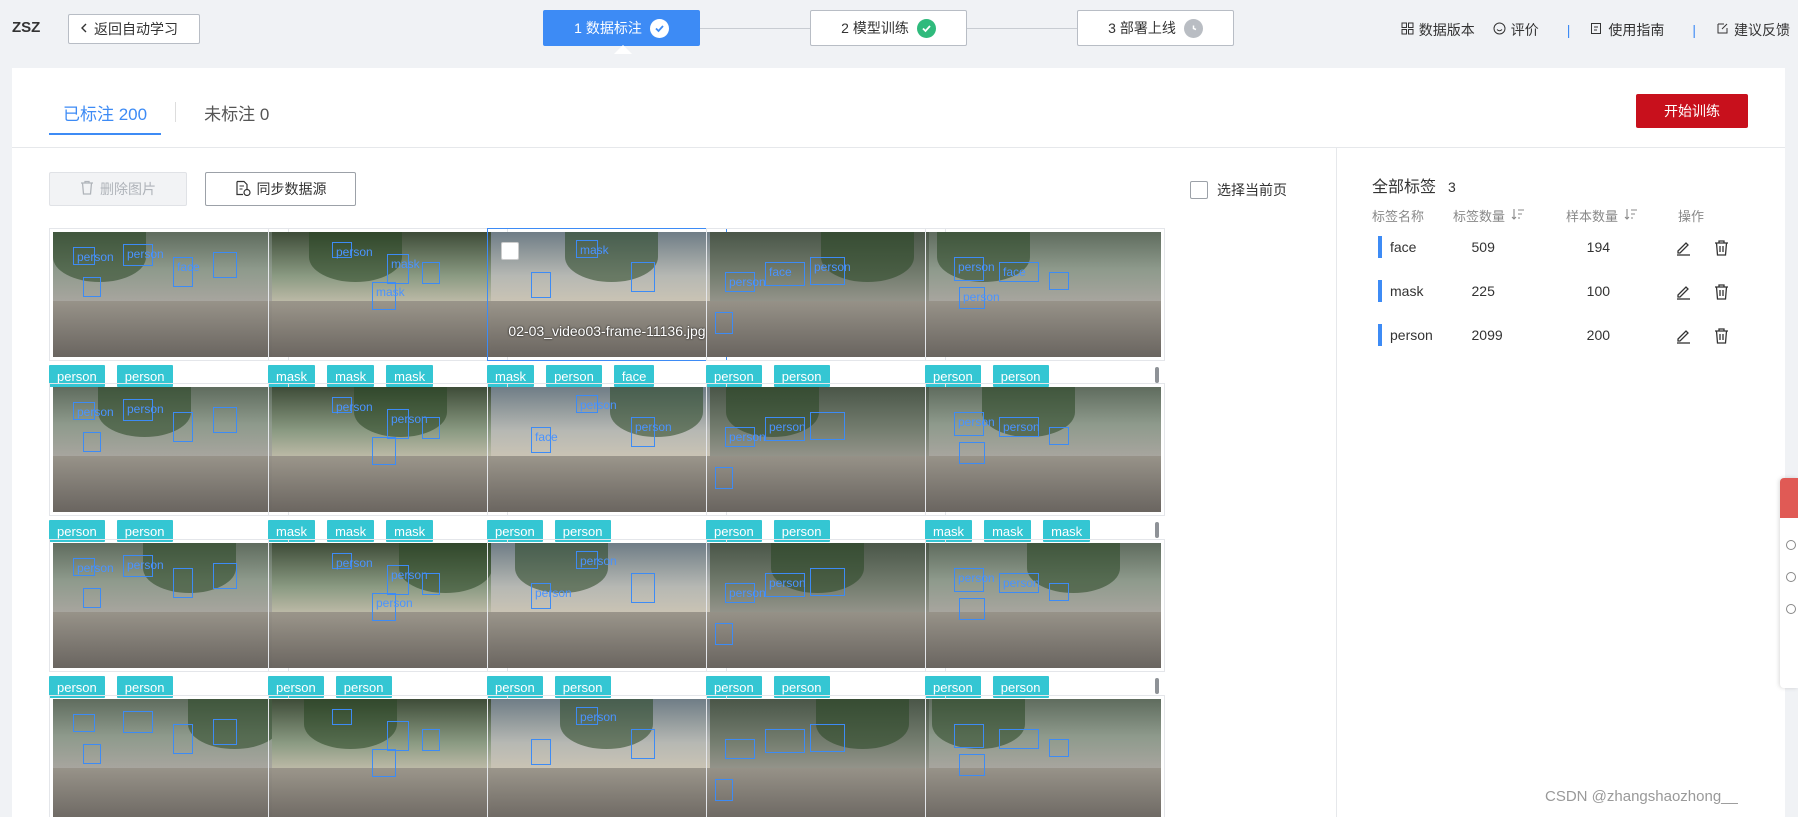 This screenshot has width=1798, height=817. Describe the element at coordinates (1692, 111) in the screenshot. I see `start-training-button: 开始训练` at that location.